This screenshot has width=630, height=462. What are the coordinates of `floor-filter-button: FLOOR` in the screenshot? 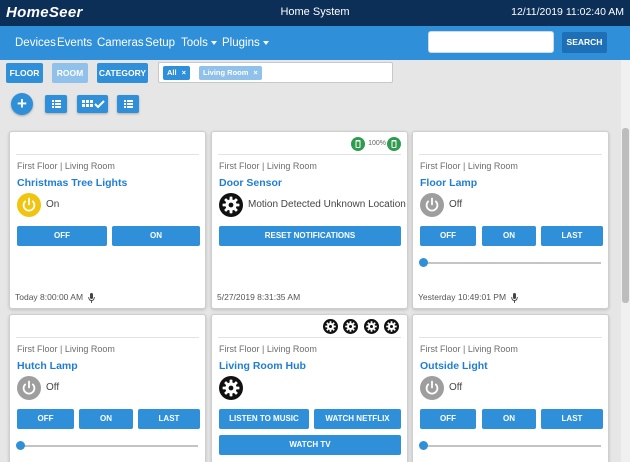 It's located at (24, 73).